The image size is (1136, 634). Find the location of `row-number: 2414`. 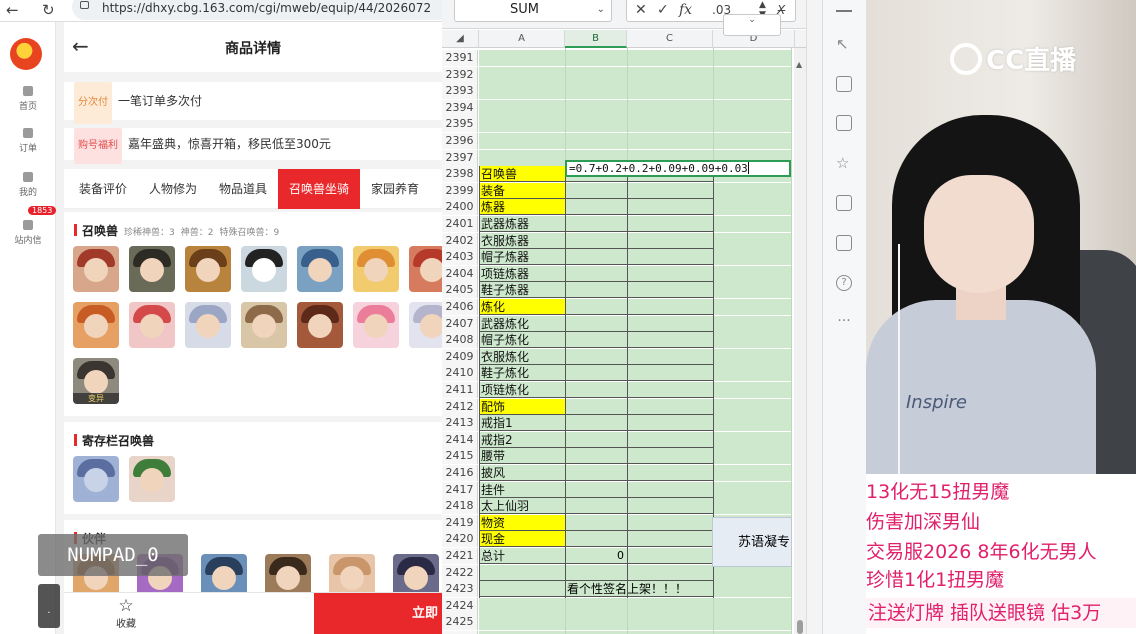

row-number: 2414 is located at coordinates (460, 439).